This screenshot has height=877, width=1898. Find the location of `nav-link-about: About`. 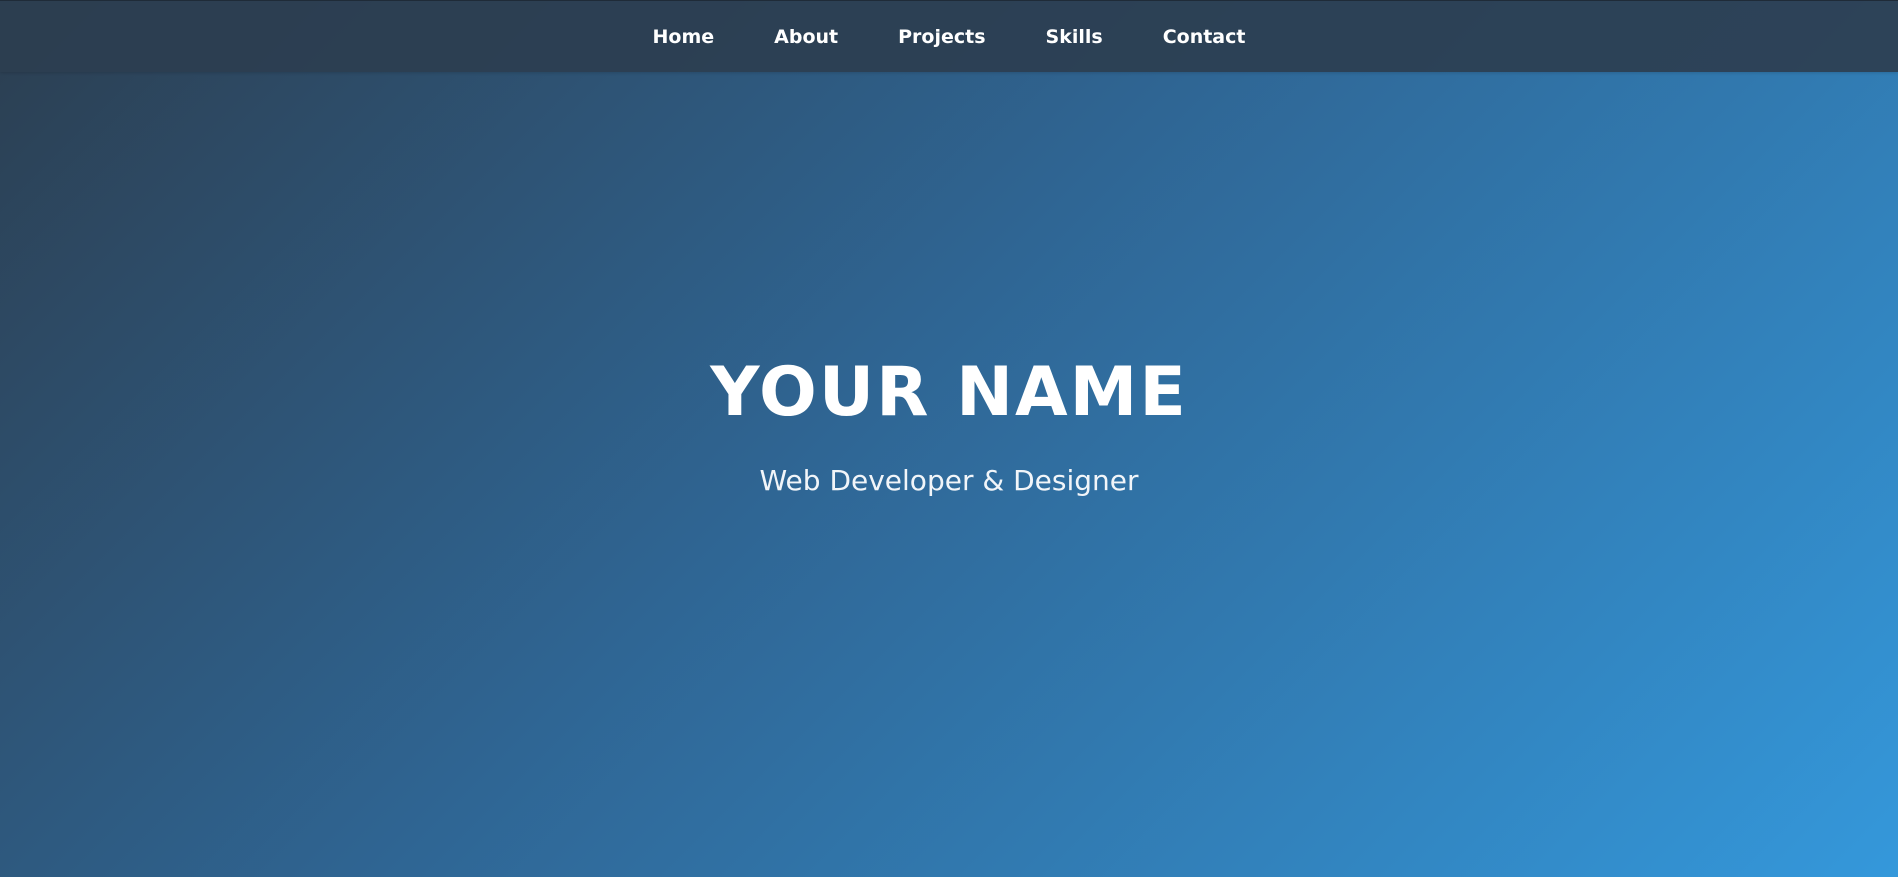

nav-link-about: About is located at coordinates (806, 37).